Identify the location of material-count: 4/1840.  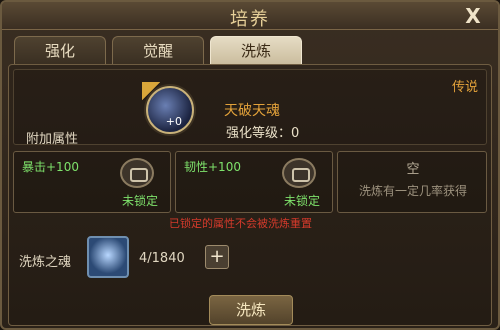
(162, 258).